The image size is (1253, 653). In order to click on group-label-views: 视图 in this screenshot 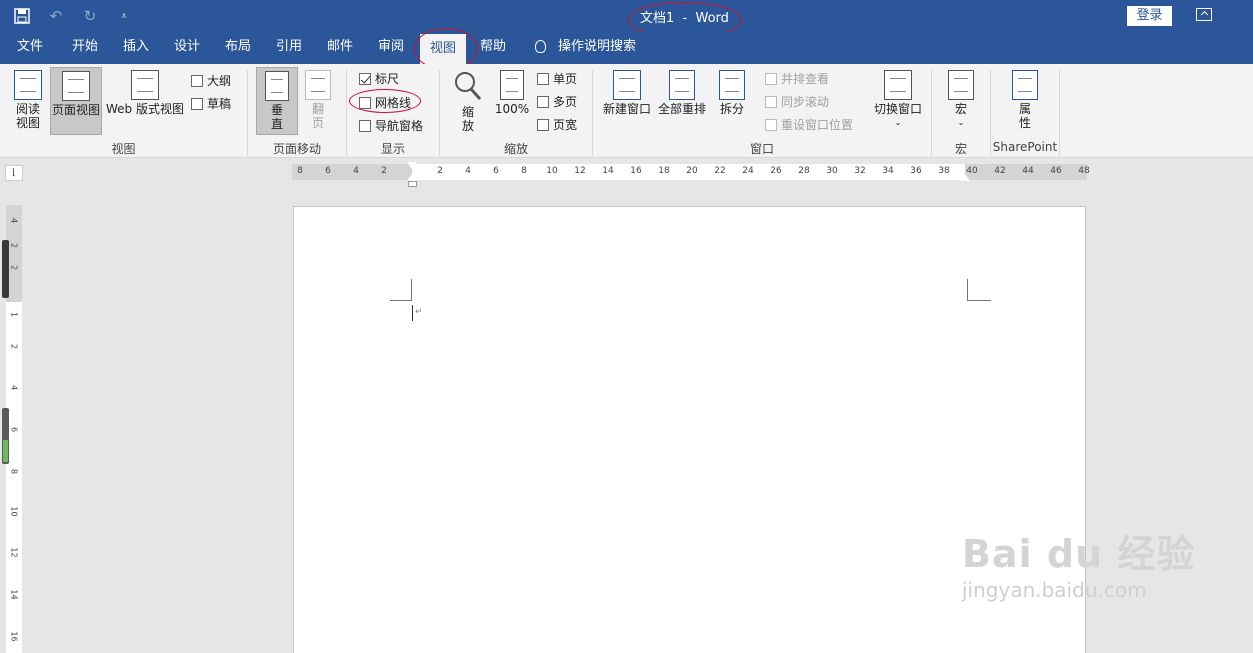, I will do `click(123, 149)`.